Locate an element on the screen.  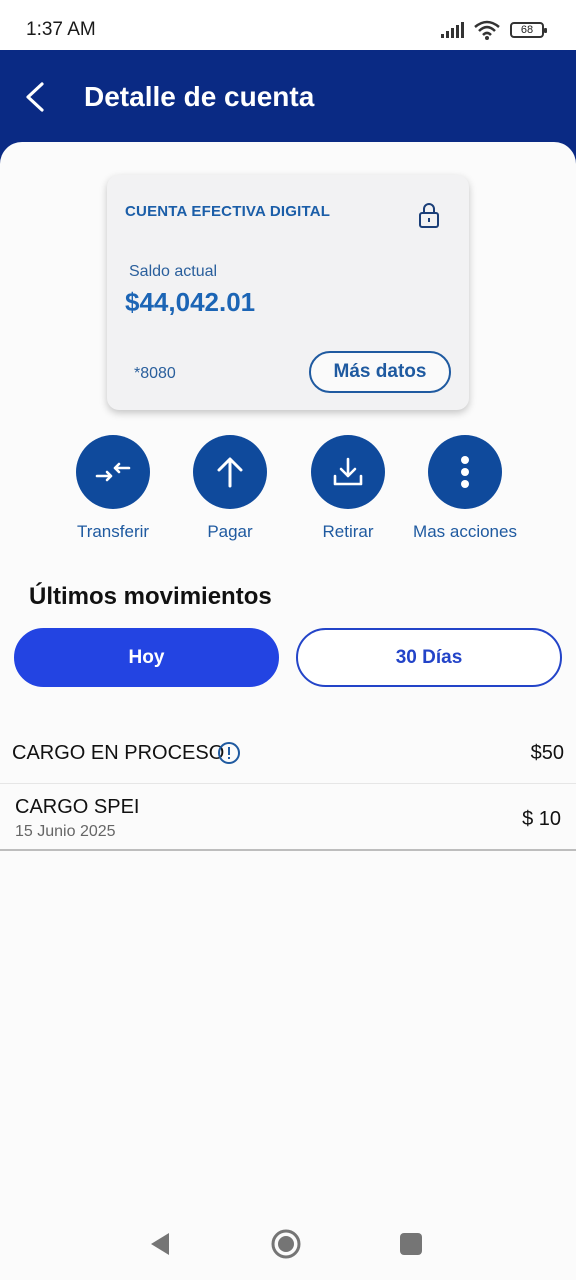
withdraw-button is located at coordinates (348, 472).